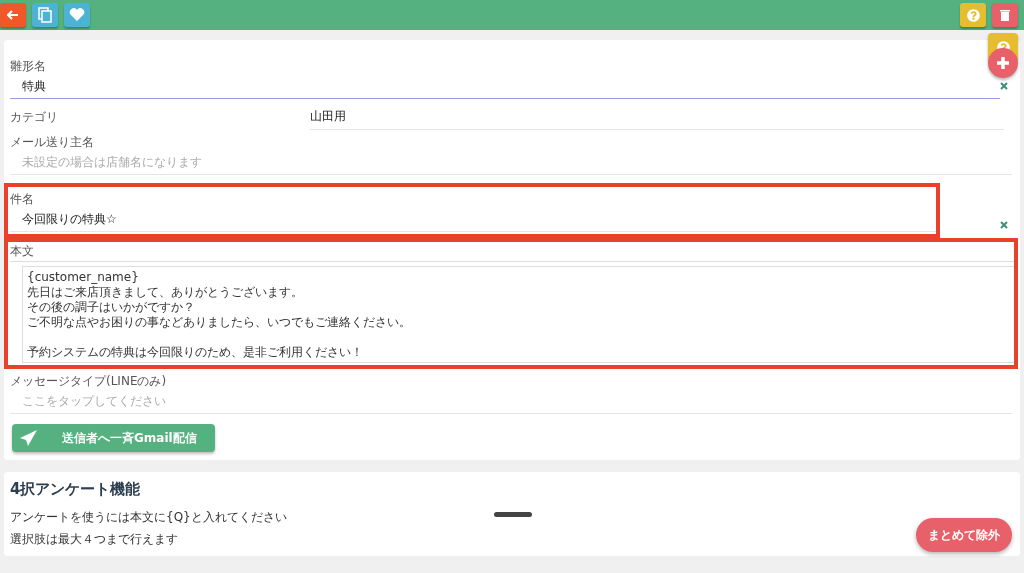 This screenshot has height=573, width=1024. What do you see at coordinates (513, 514) in the screenshot?
I see `drag-handle` at bounding box center [513, 514].